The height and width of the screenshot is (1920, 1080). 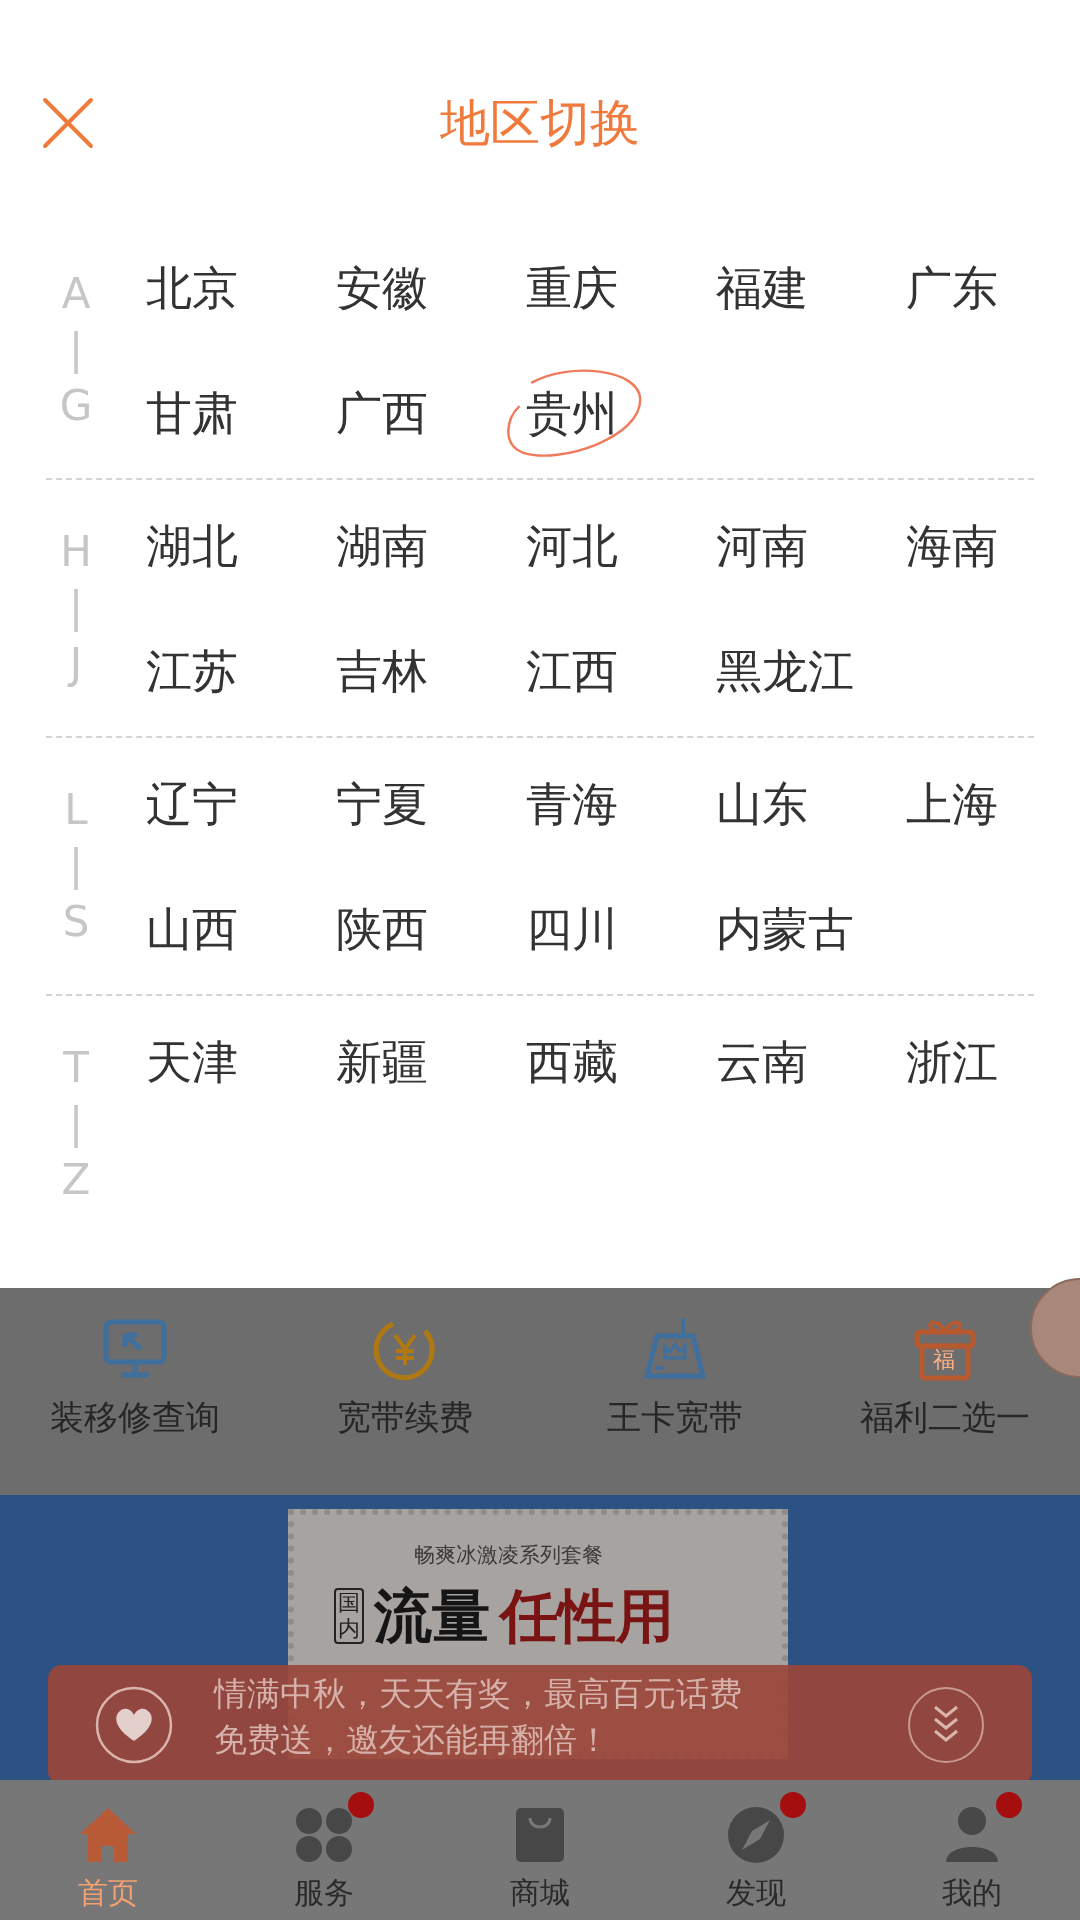 I want to click on city-option: 宁夏, so click(x=382, y=803).